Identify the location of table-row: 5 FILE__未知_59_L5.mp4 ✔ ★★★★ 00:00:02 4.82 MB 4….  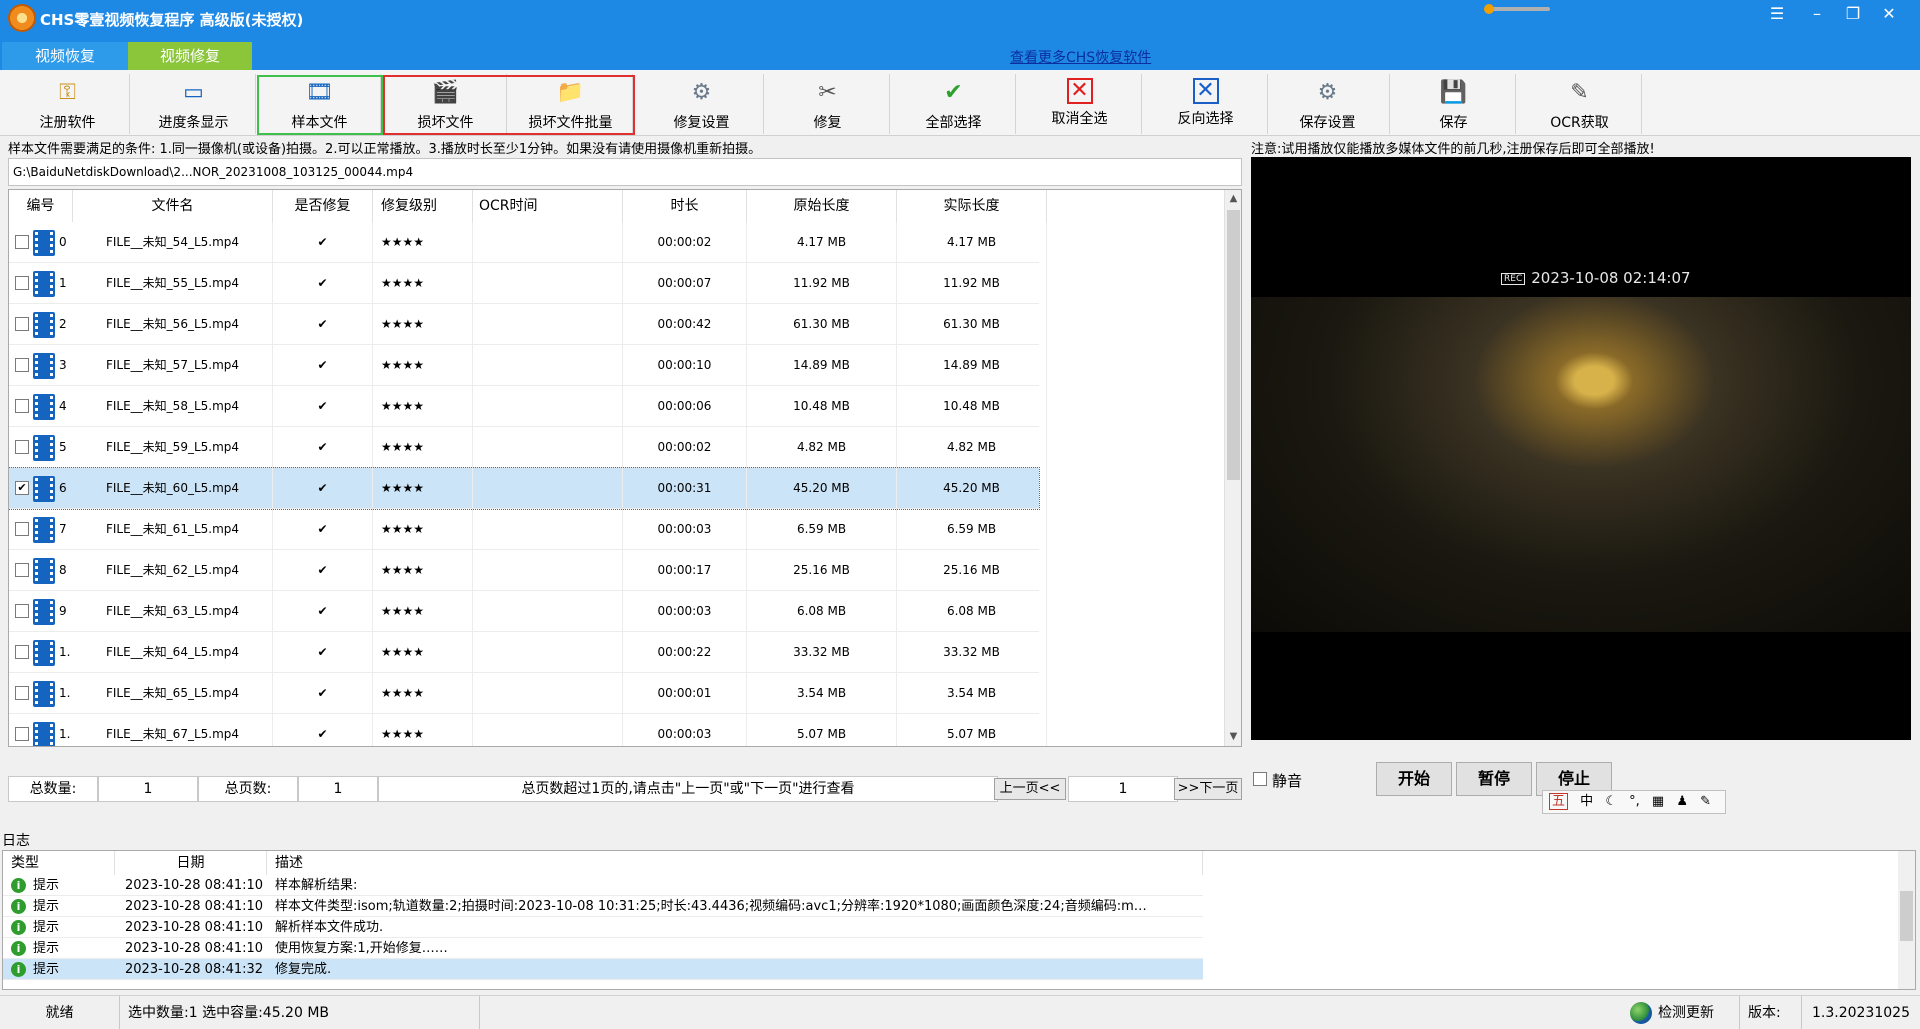
(528, 447).